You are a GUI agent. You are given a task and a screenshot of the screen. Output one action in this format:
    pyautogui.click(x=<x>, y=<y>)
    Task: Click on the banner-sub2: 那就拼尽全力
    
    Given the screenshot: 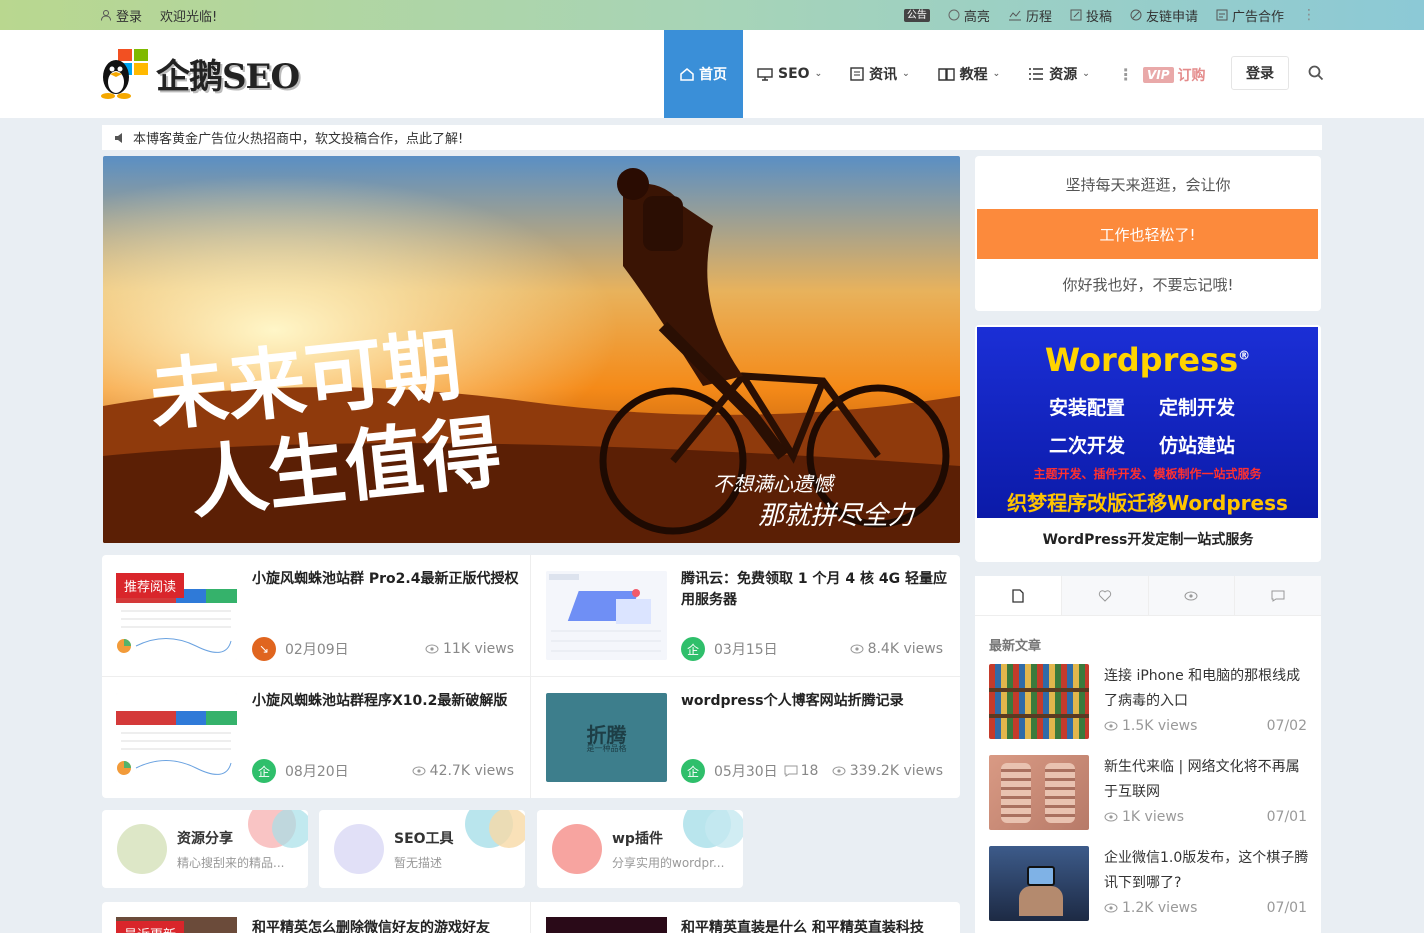 What is the action you would take?
    pyautogui.click(x=837, y=516)
    